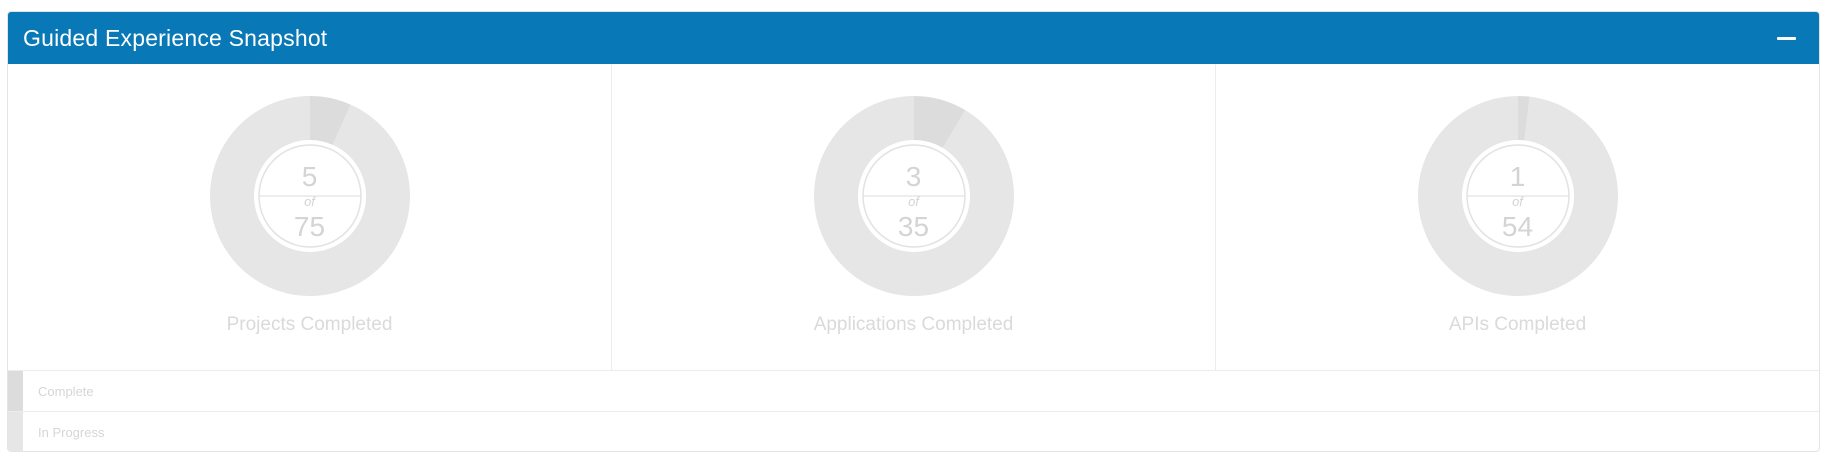  I want to click on projects-of-label: of, so click(309, 201).